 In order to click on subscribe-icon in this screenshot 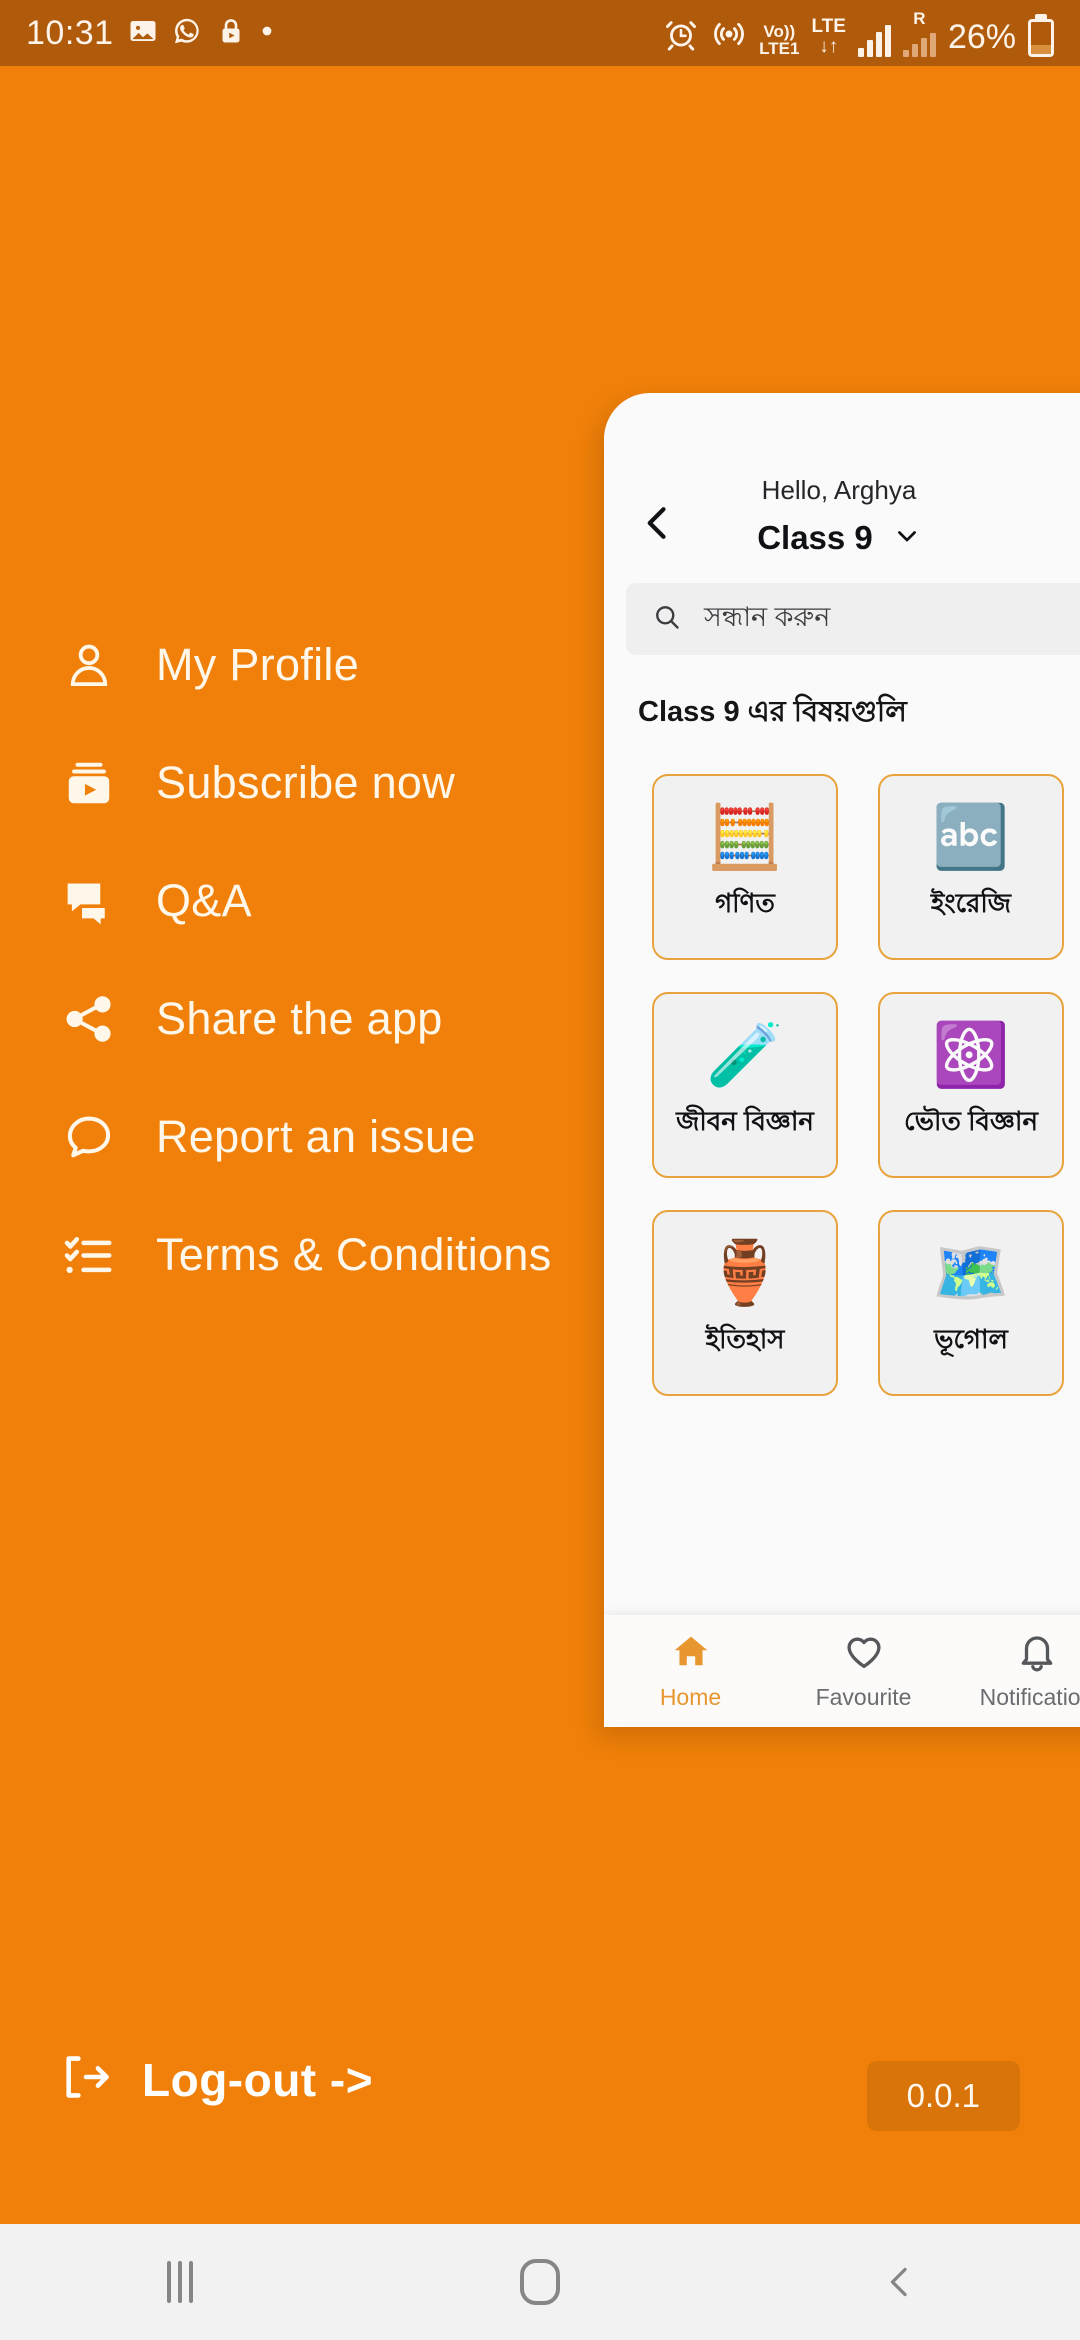, I will do `click(89, 783)`.